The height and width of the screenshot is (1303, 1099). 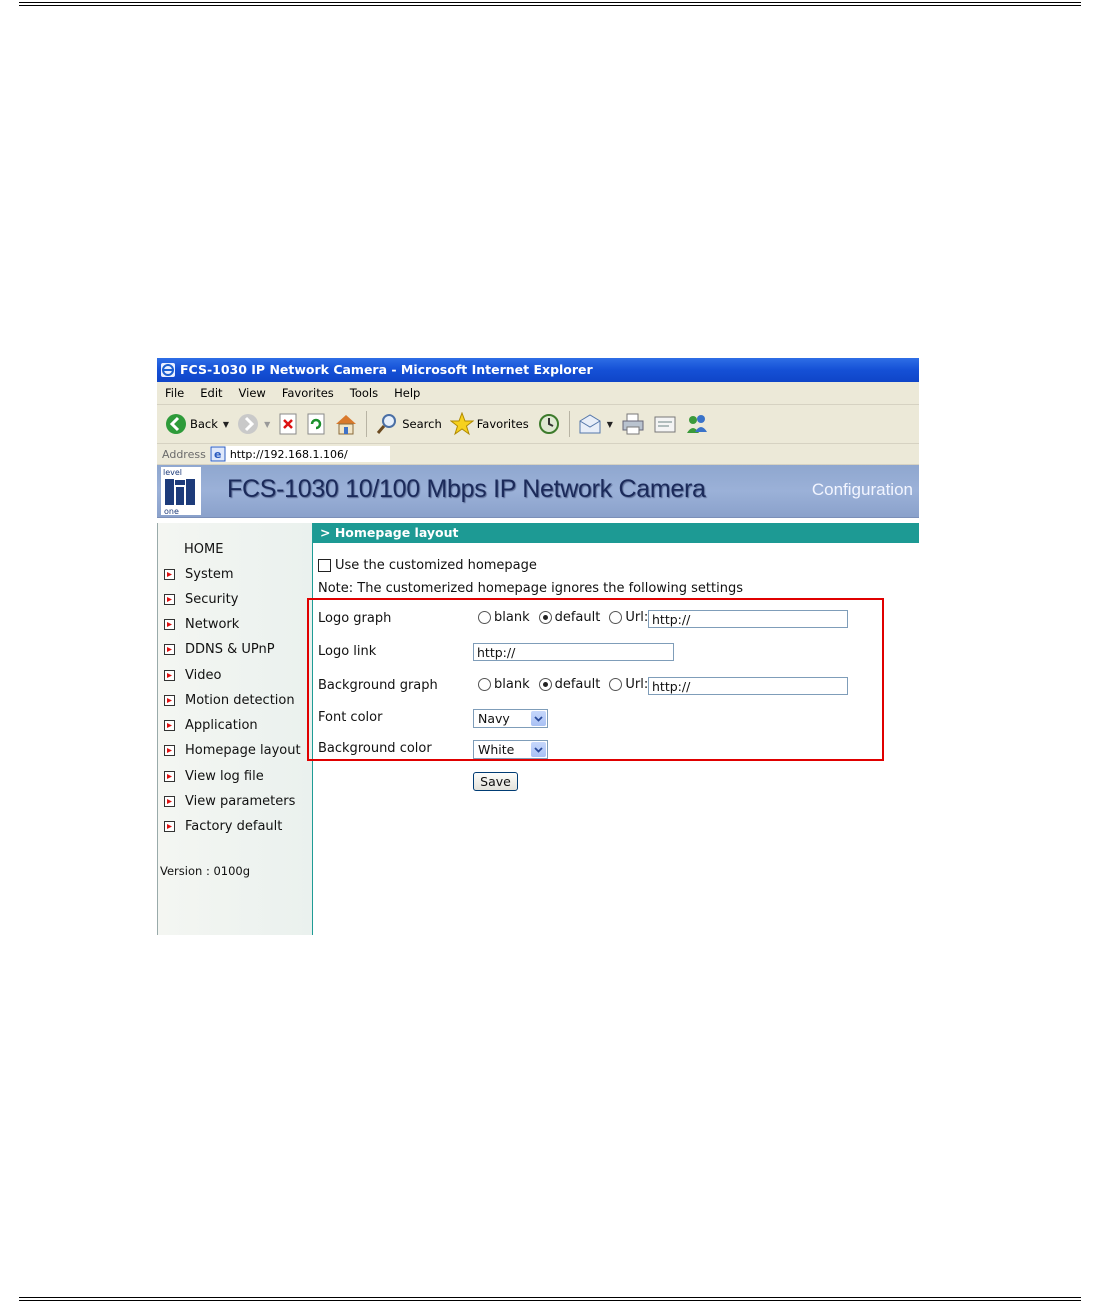 I want to click on font-color-value: Navy, so click(x=494, y=718).